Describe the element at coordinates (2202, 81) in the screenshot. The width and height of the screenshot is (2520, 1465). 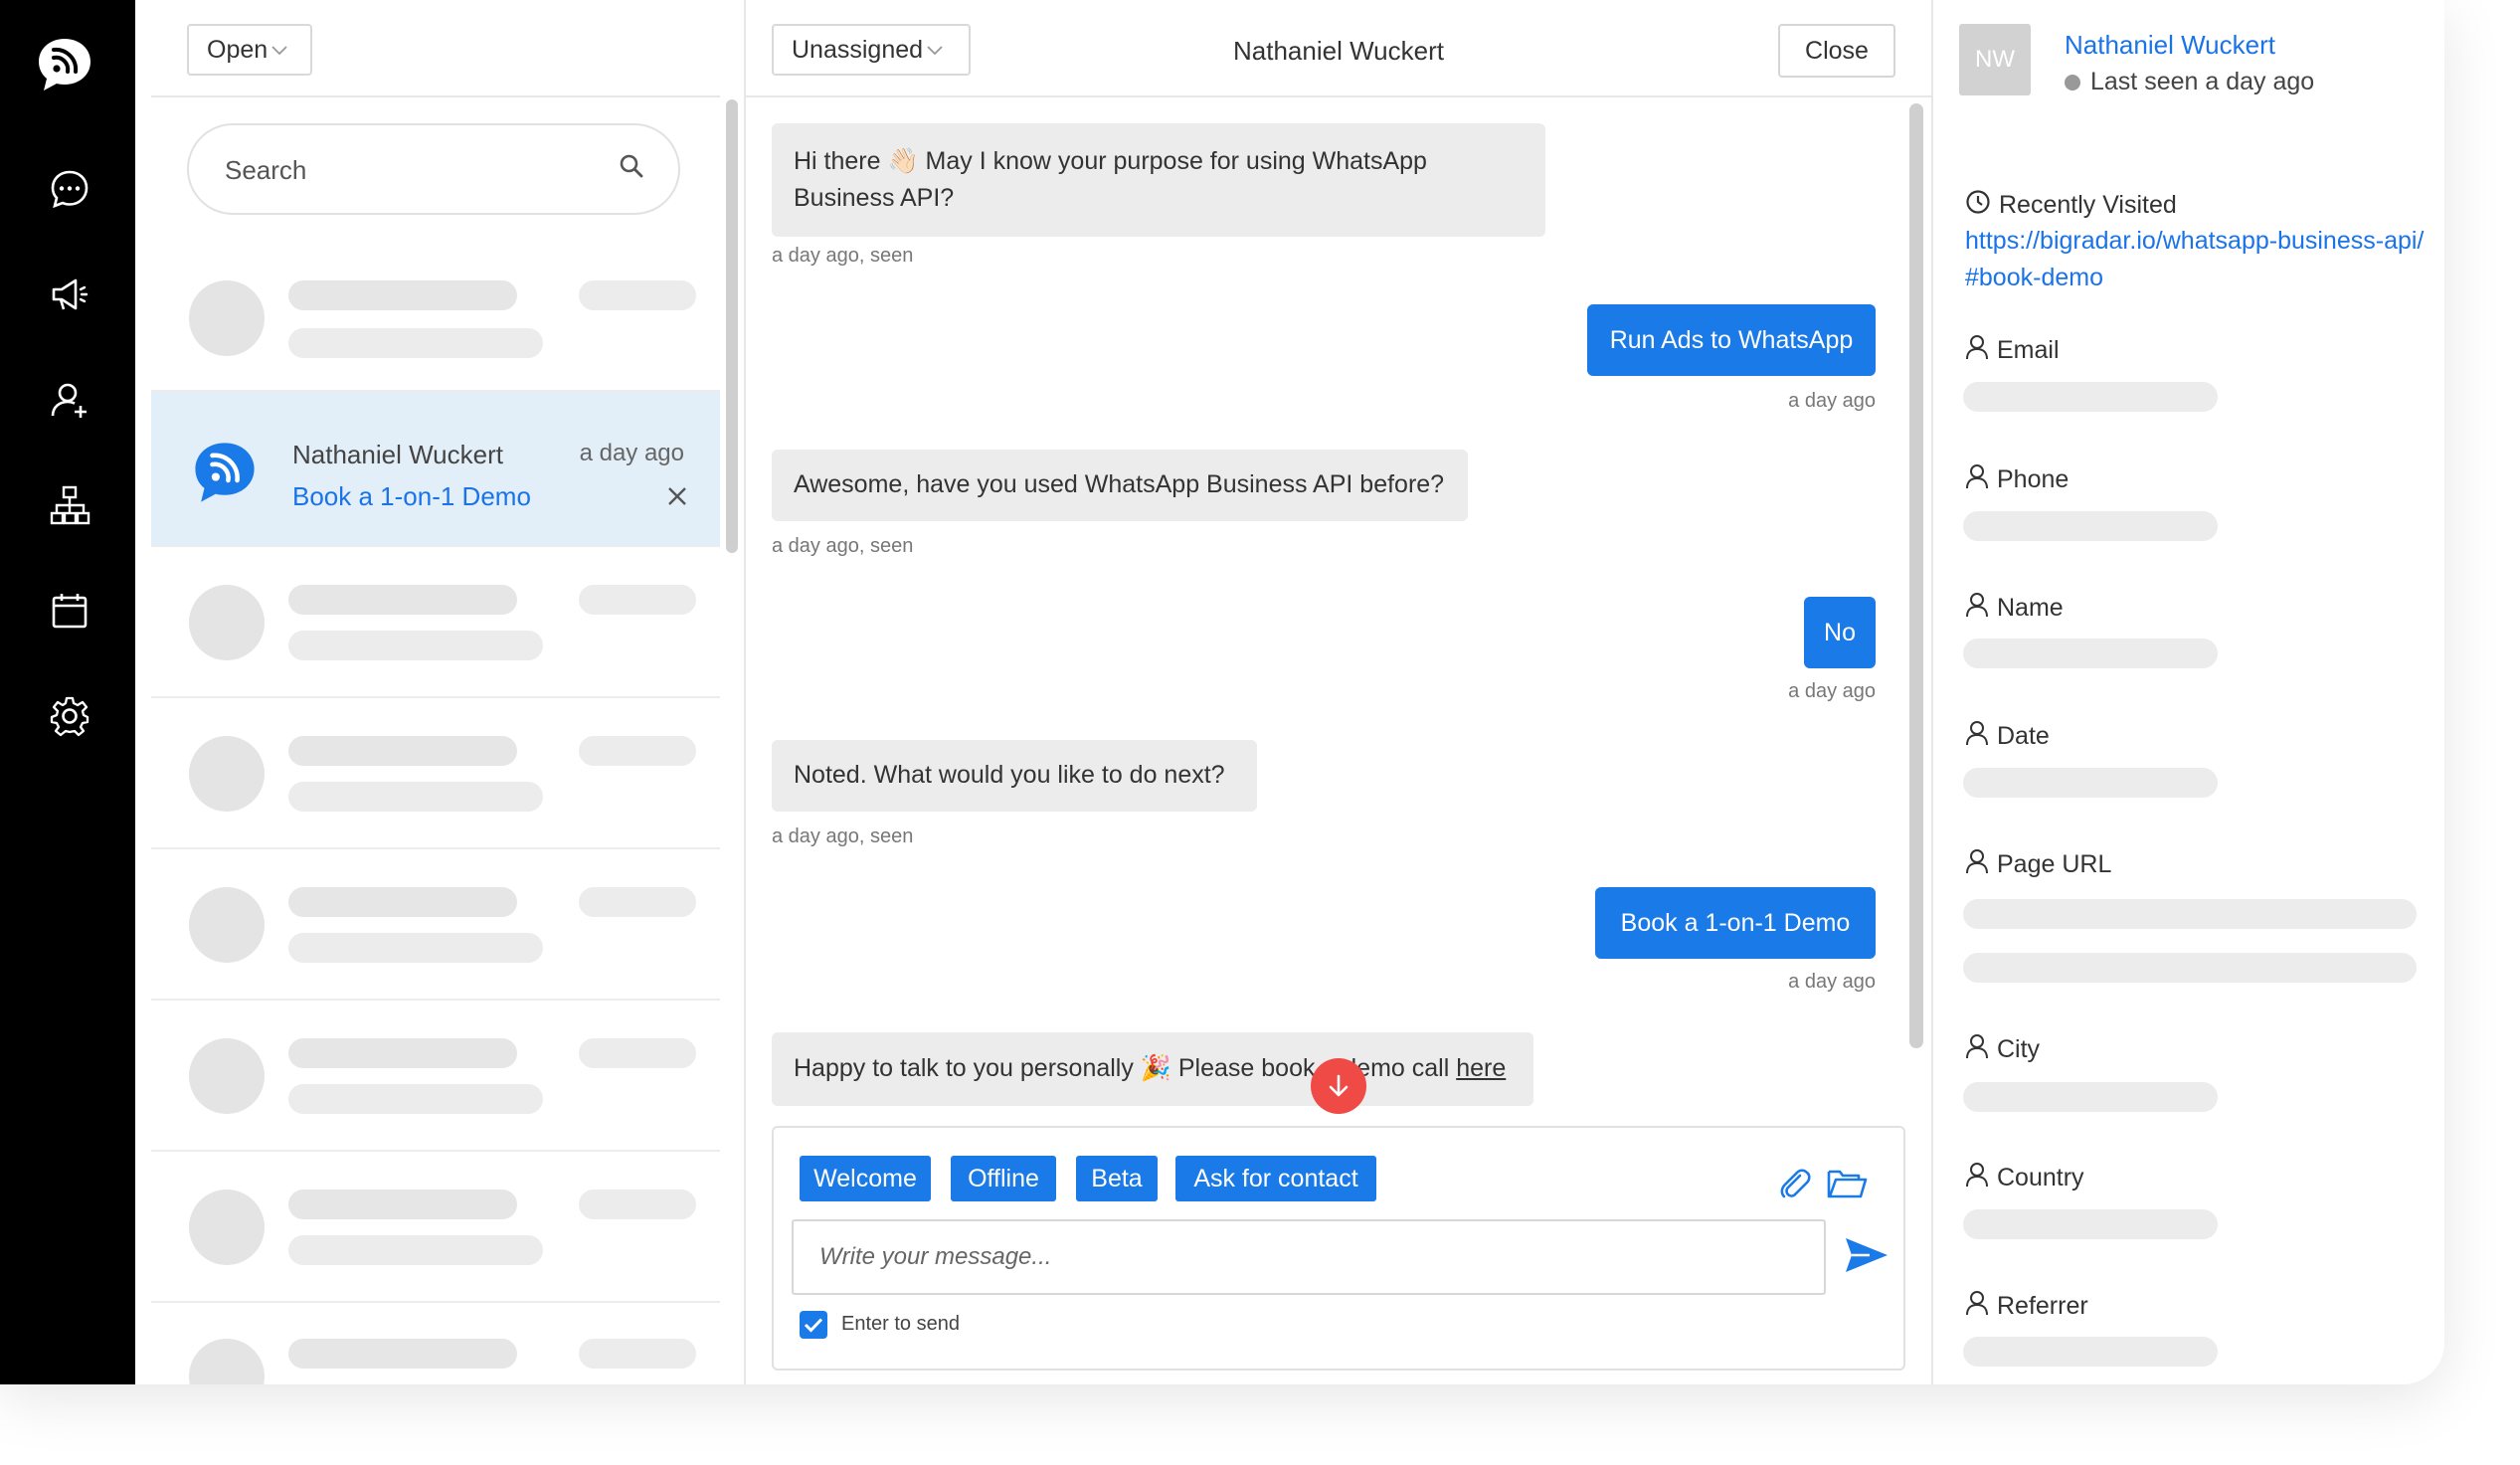
I see `last-seen-text: Last seen a day ago` at that location.